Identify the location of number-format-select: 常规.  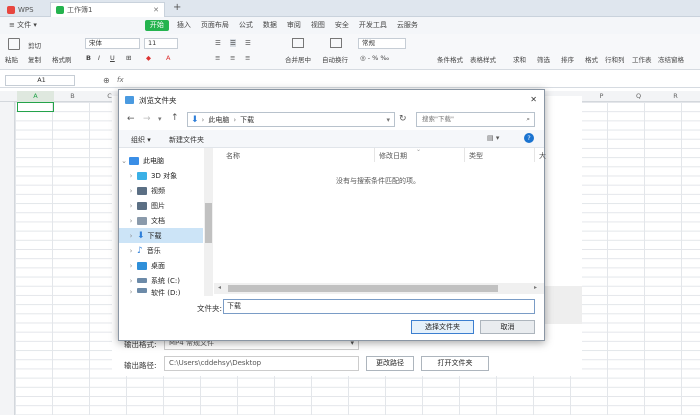
(382, 43).